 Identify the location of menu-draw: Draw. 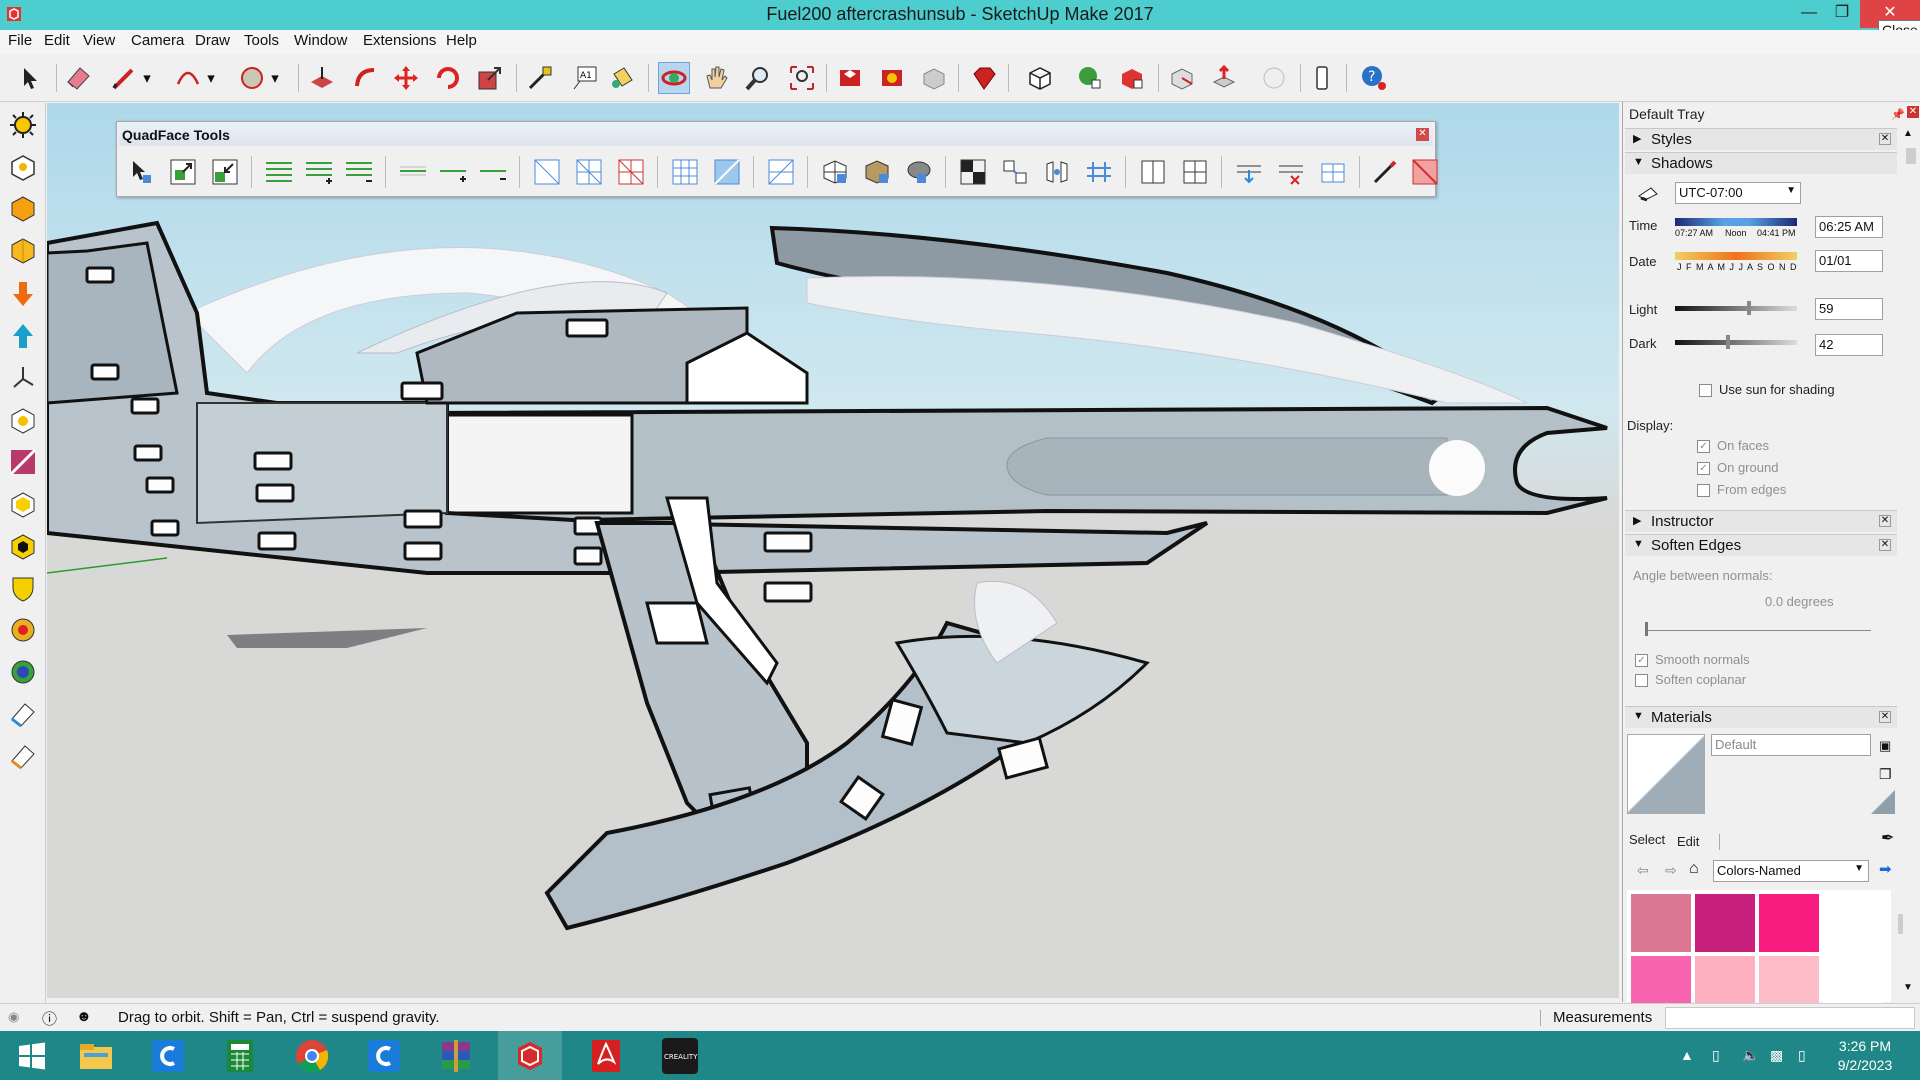
(212, 40).